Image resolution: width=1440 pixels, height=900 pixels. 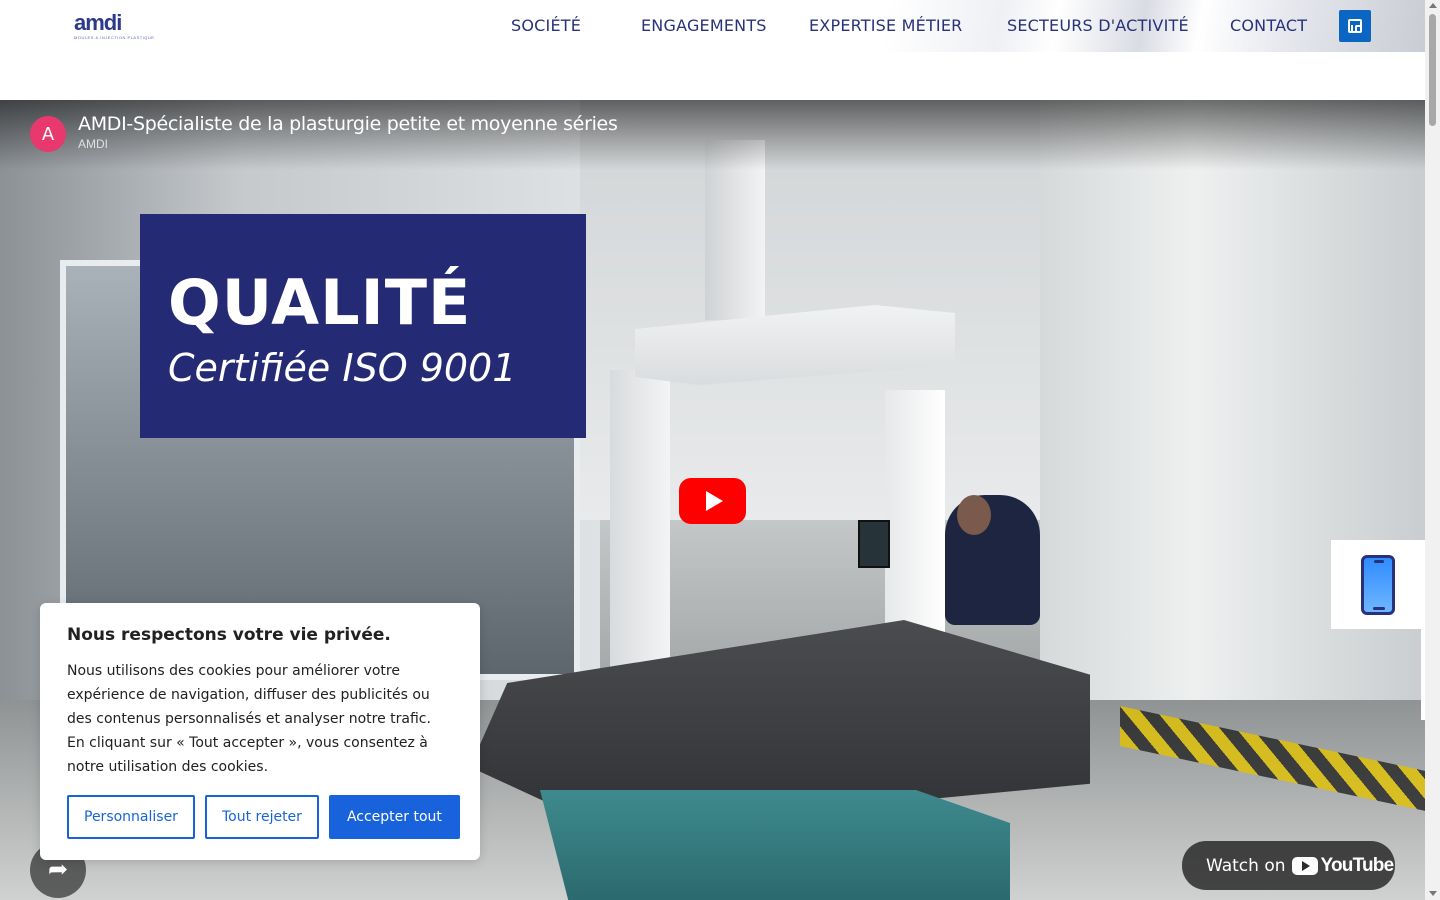 I want to click on play-button, so click(x=712, y=501).